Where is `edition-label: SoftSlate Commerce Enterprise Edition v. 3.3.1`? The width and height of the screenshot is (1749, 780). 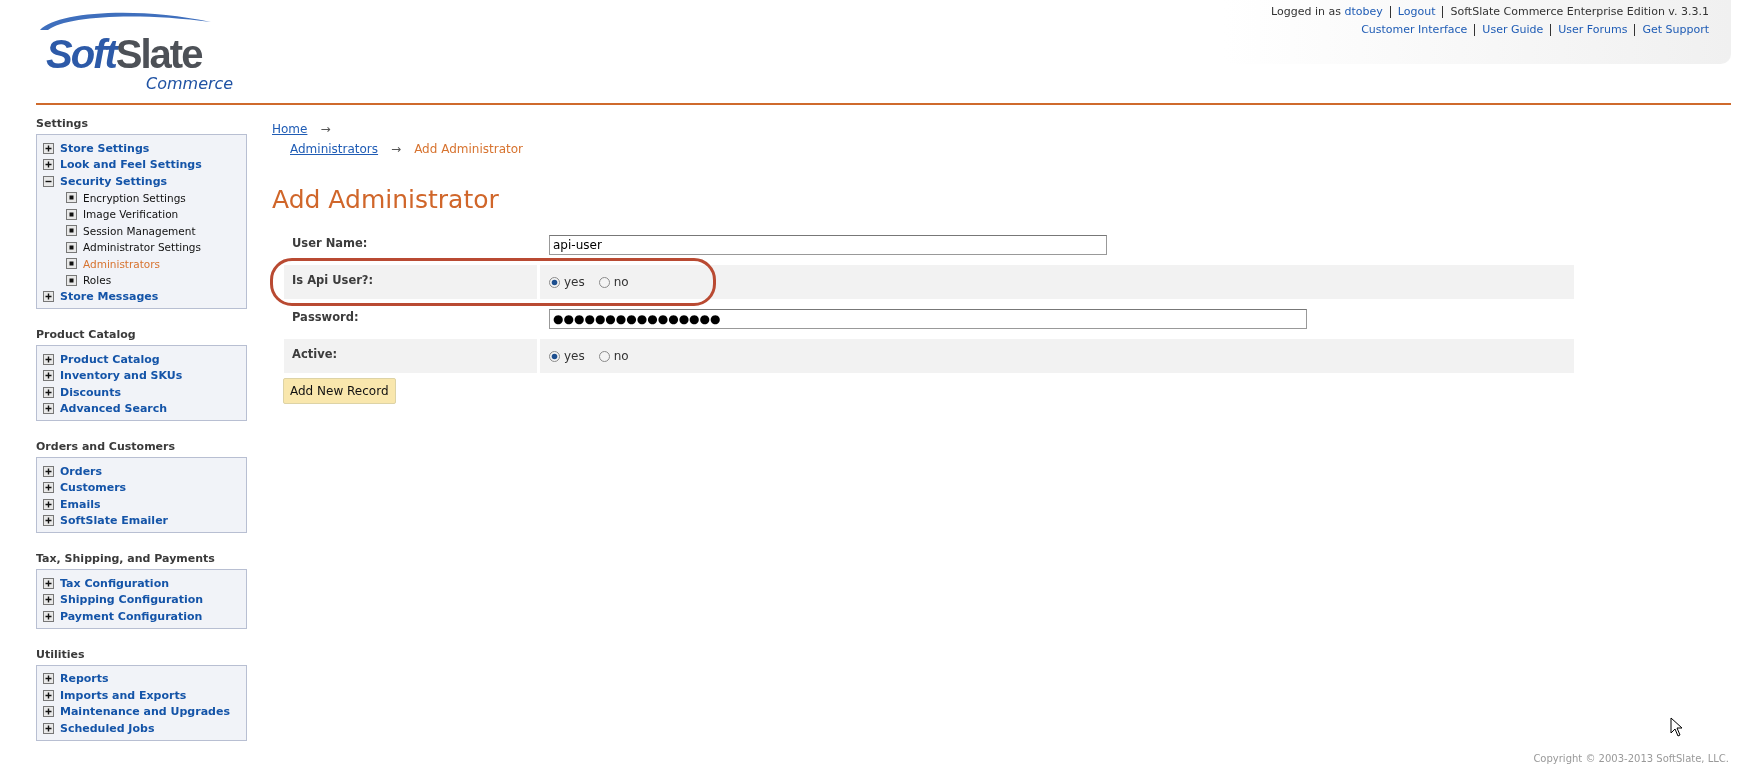 edition-label: SoftSlate Commerce Enterprise Edition v. 3.3.1 is located at coordinates (1579, 12).